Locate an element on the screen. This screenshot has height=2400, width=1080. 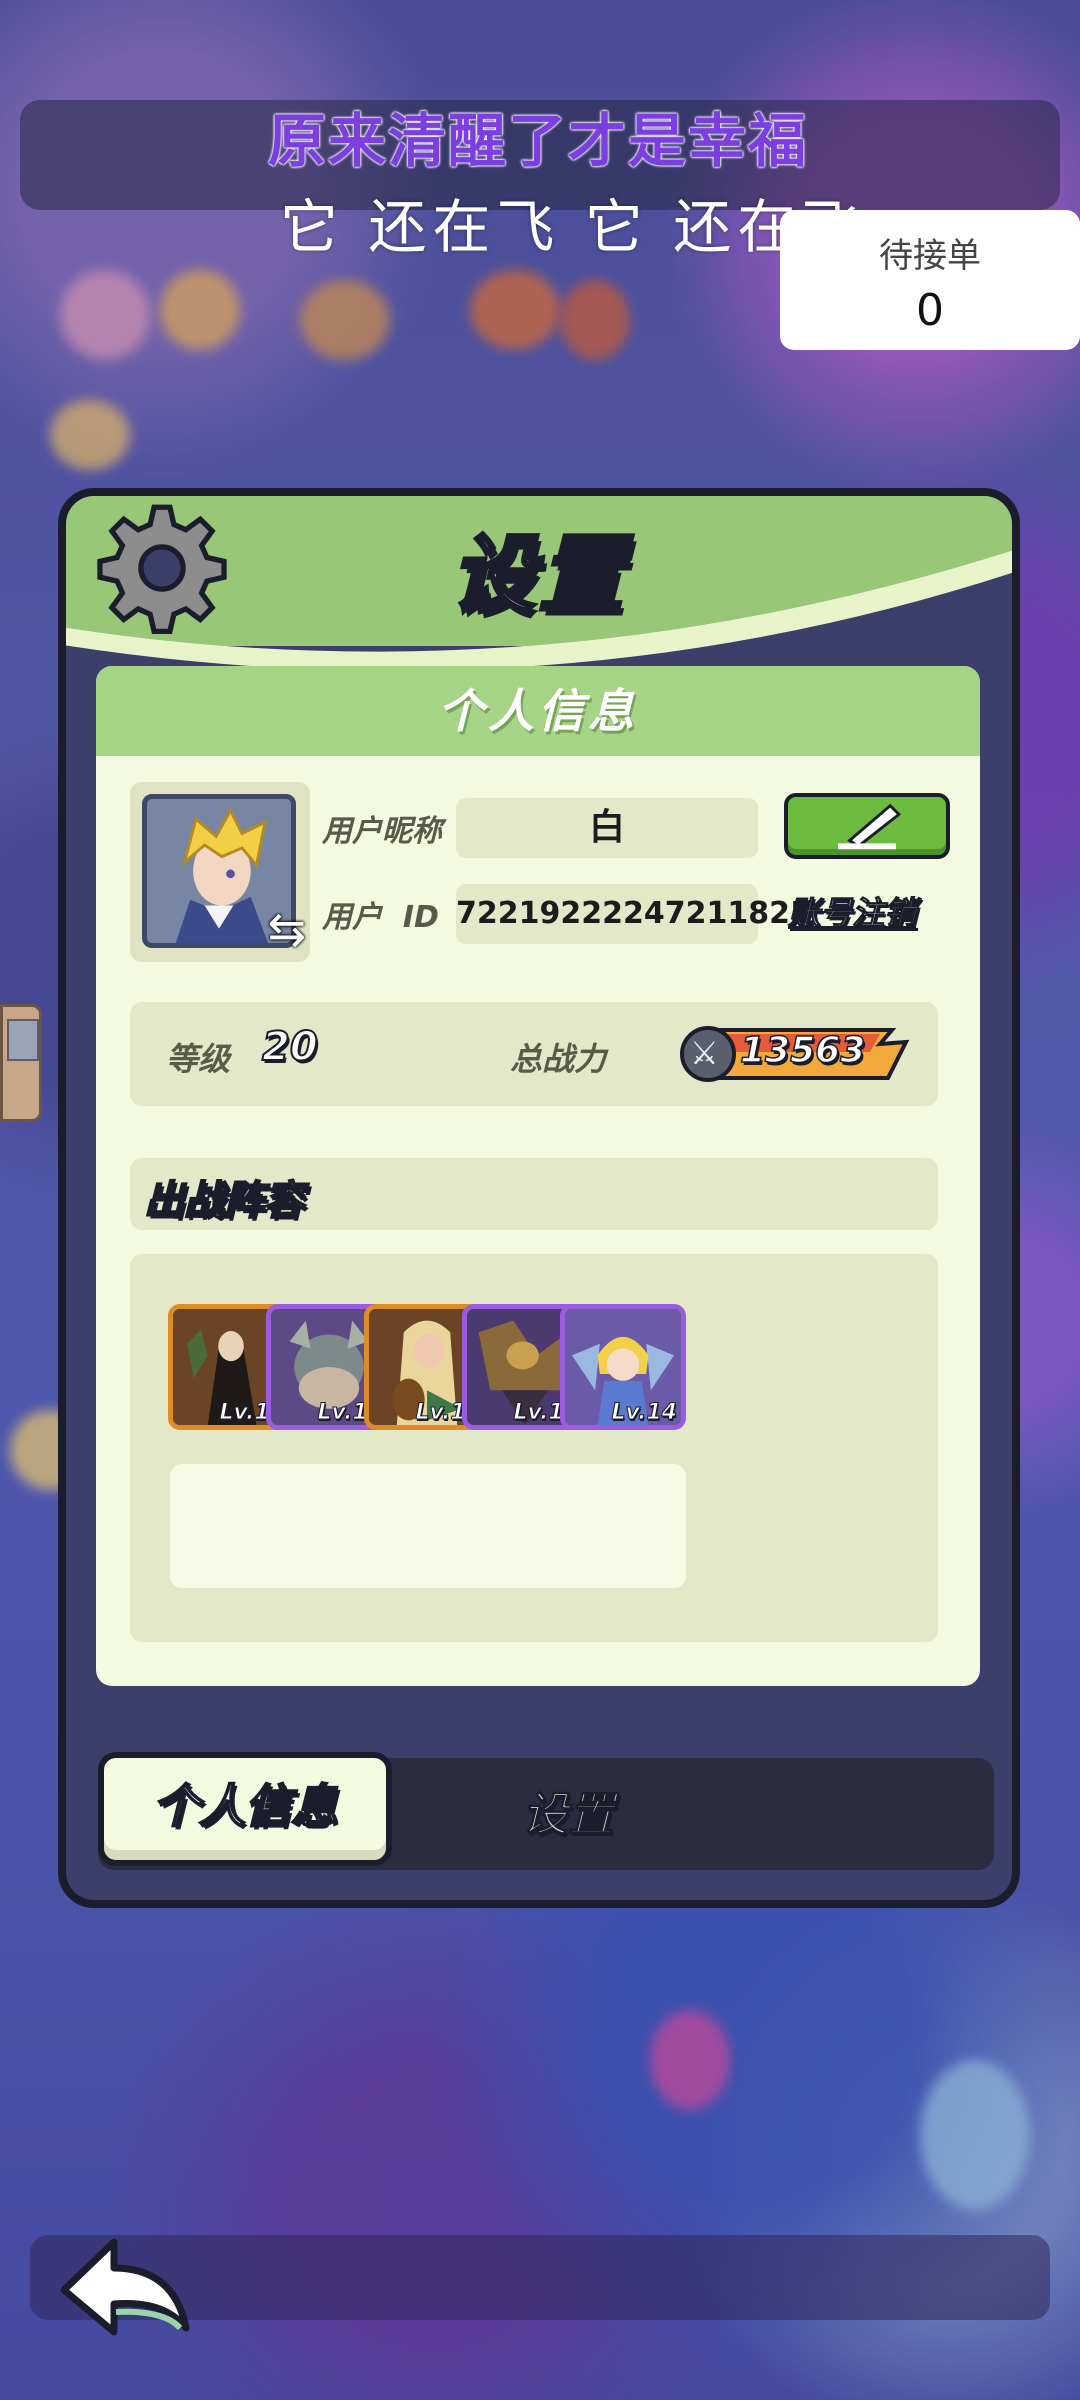
pending-orders-label: 待接单 is located at coordinates (930, 256).